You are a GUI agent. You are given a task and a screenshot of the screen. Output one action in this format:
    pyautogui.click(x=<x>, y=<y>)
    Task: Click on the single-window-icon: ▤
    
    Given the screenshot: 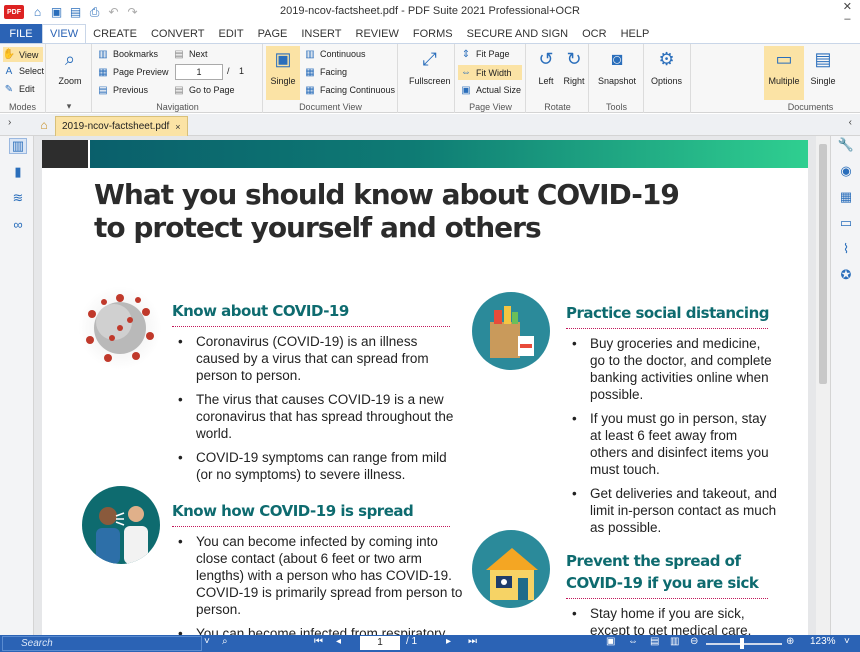 What is the action you would take?
    pyautogui.click(x=823, y=58)
    